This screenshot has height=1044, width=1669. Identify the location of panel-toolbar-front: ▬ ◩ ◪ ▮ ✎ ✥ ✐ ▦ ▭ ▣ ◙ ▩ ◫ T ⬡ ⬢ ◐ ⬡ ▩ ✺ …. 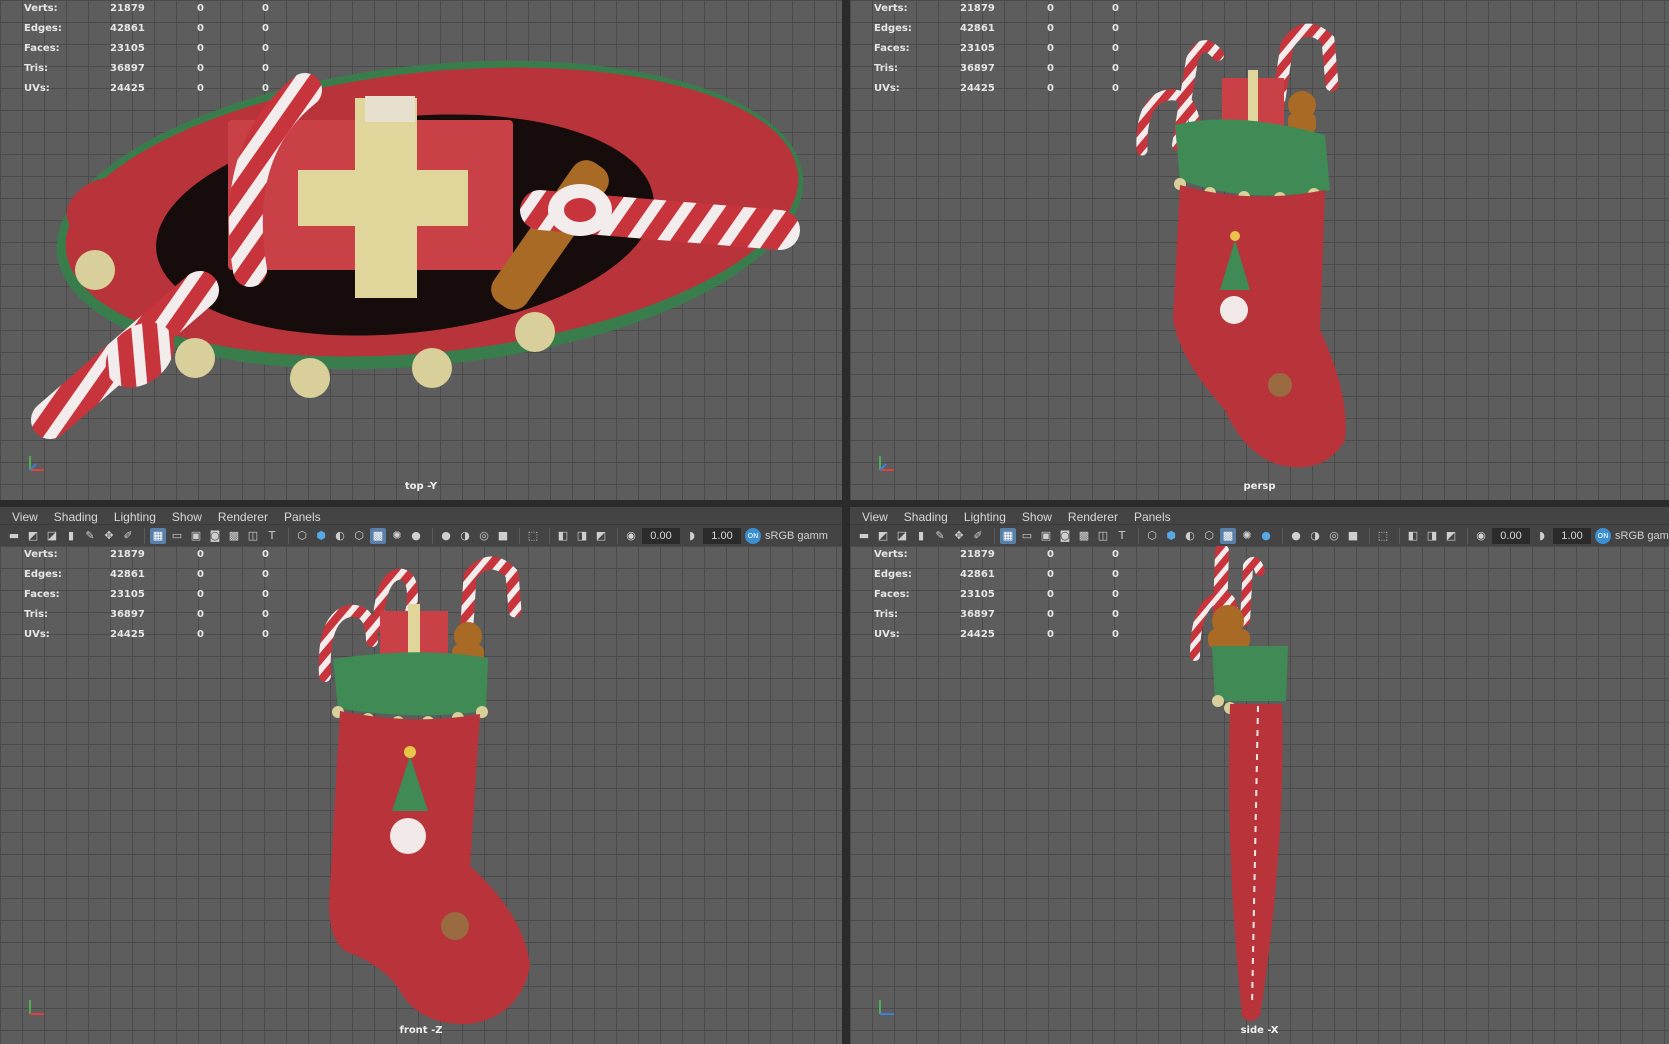
(421, 535).